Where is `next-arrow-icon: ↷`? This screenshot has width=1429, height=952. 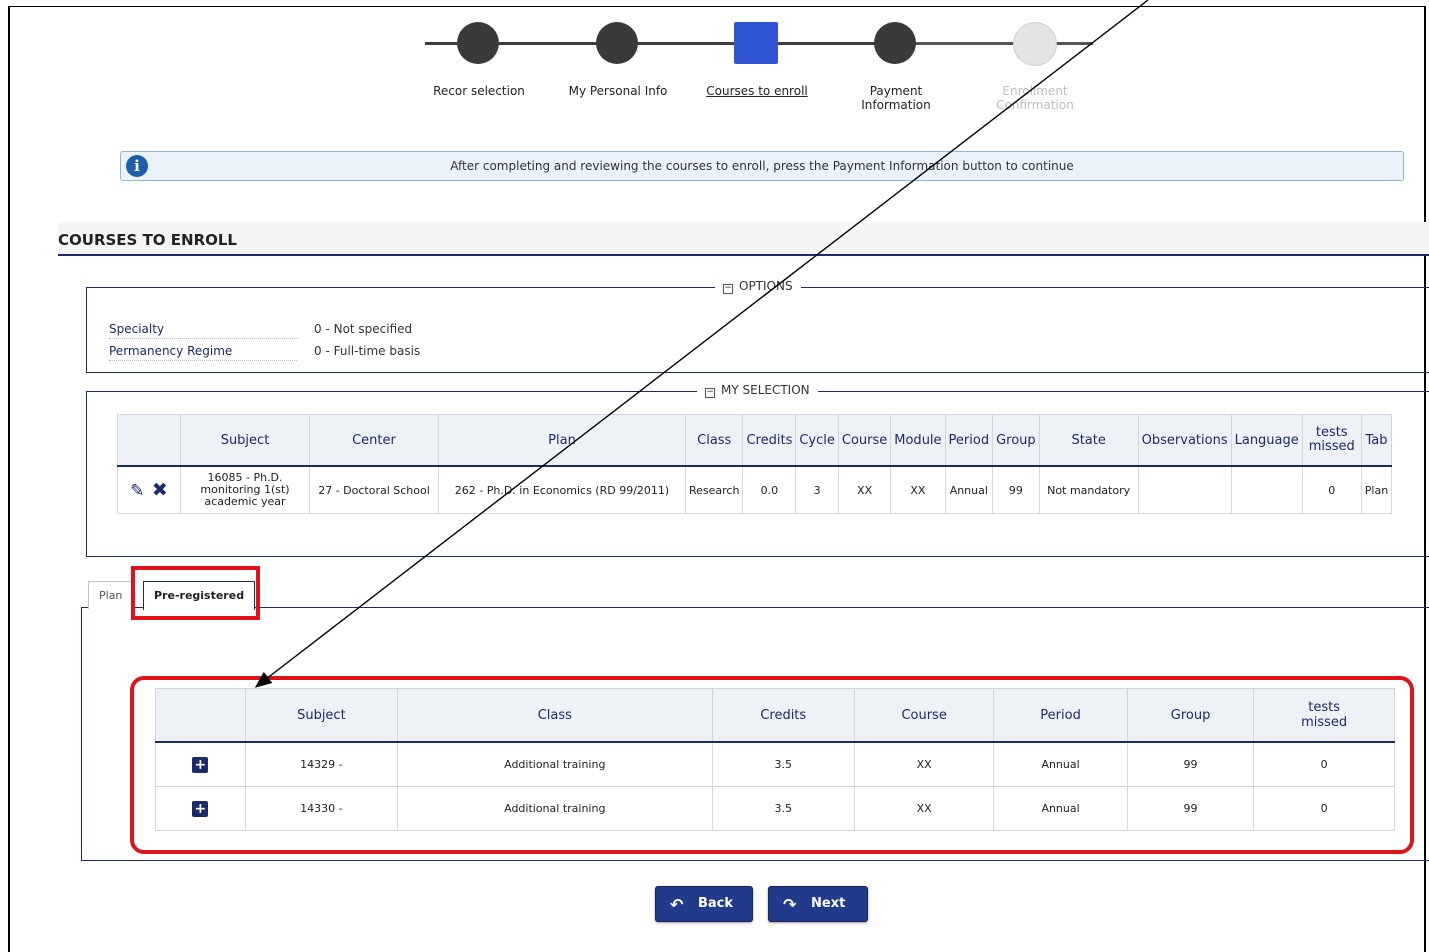
next-arrow-icon: ↷ is located at coordinates (790, 904).